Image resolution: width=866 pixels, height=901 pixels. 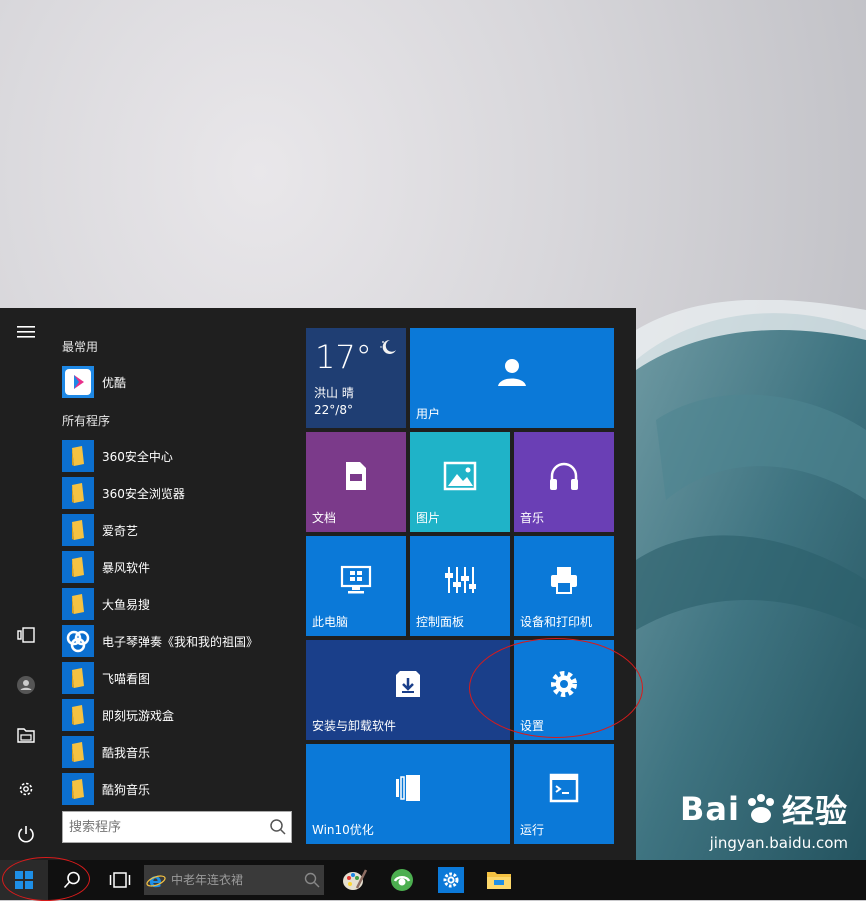 I want to click on app-item-iqiyi: 爱奇艺, so click(x=177, y=530).